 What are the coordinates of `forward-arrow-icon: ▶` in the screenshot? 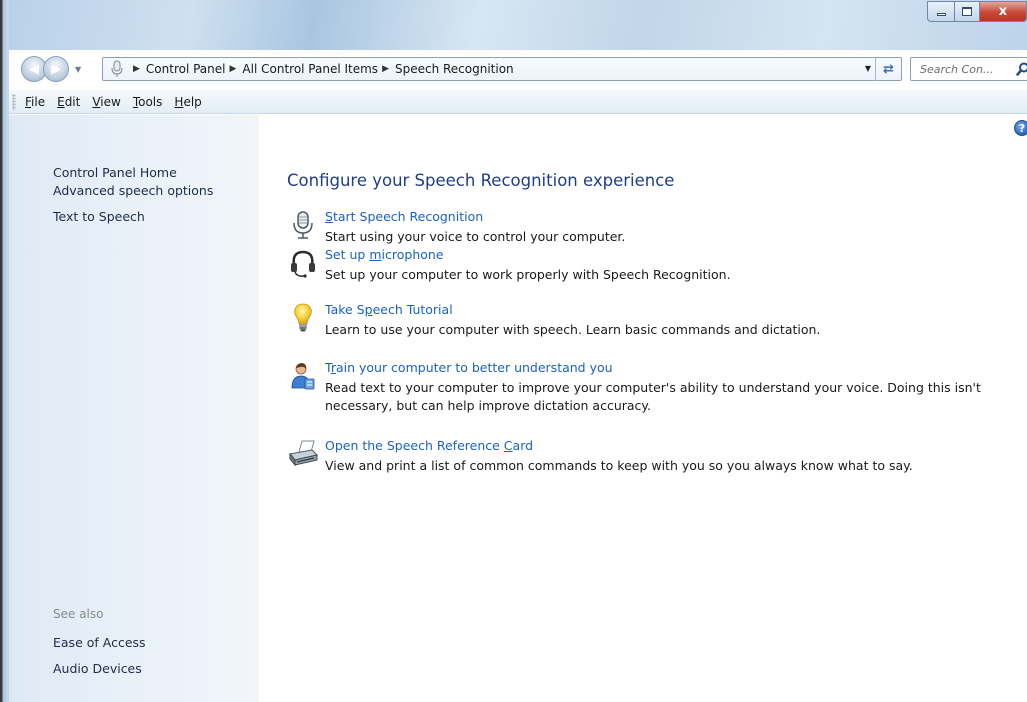 It's located at (56, 69).